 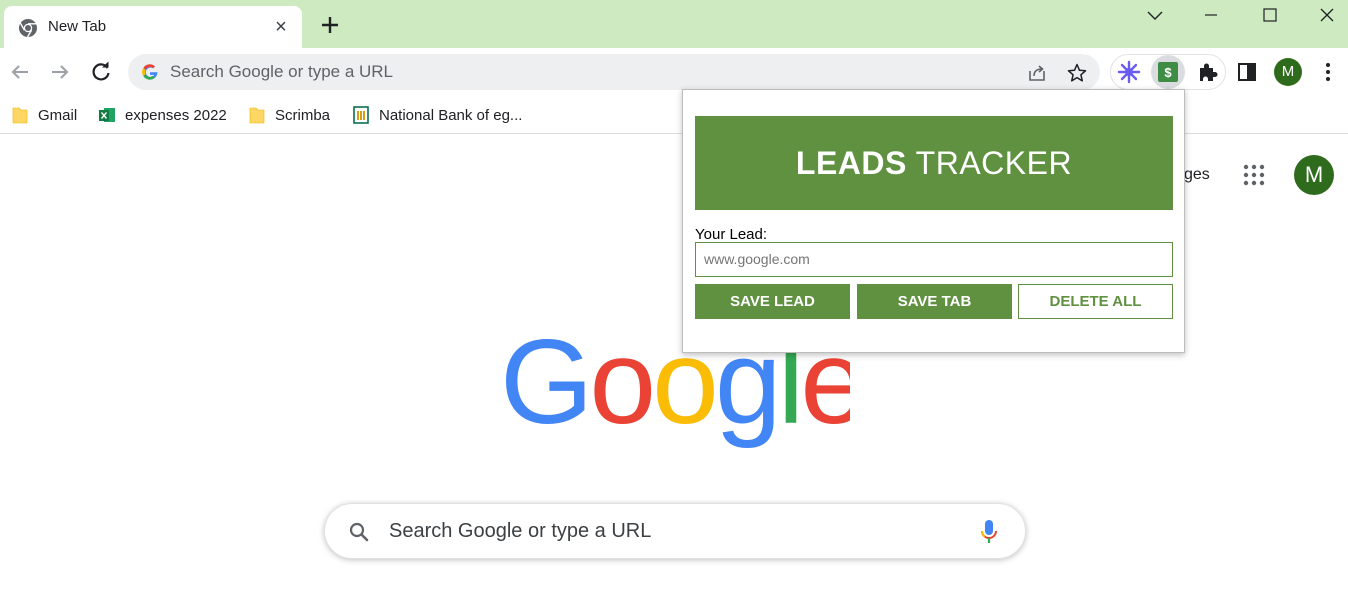 What do you see at coordinates (58, 115) in the screenshot?
I see `bookmark-label: Gmail` at bounding box center [58, 115].